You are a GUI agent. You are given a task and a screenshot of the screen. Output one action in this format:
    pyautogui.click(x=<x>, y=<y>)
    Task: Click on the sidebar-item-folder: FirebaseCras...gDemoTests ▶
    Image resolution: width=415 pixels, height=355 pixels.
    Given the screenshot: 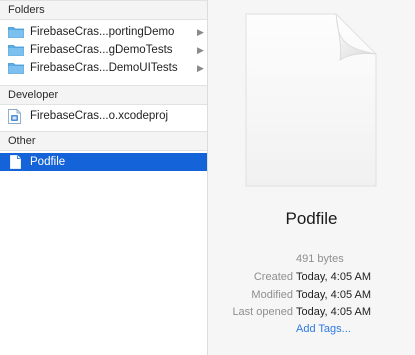 What is the action you would take?
    pyautogui.click(x=103, y=50)
    